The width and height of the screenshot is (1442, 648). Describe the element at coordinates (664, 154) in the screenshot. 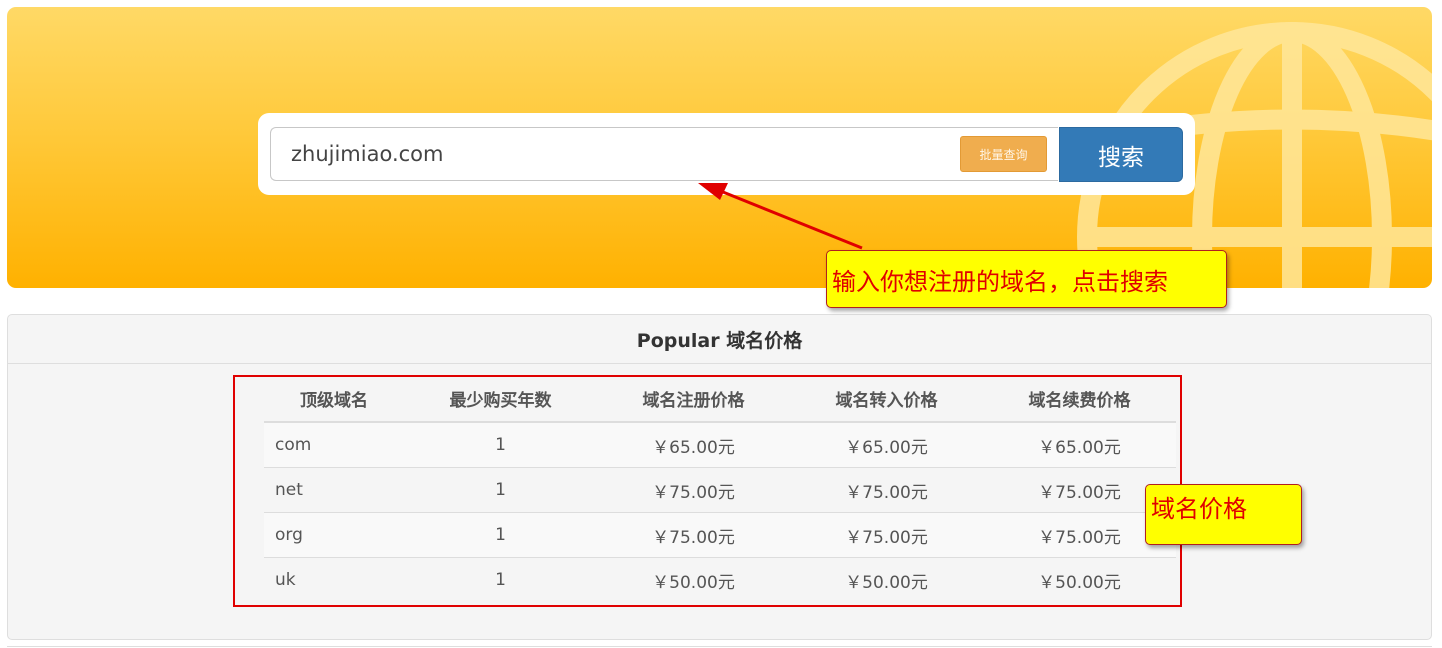

I see `domain-search-input` at that location.